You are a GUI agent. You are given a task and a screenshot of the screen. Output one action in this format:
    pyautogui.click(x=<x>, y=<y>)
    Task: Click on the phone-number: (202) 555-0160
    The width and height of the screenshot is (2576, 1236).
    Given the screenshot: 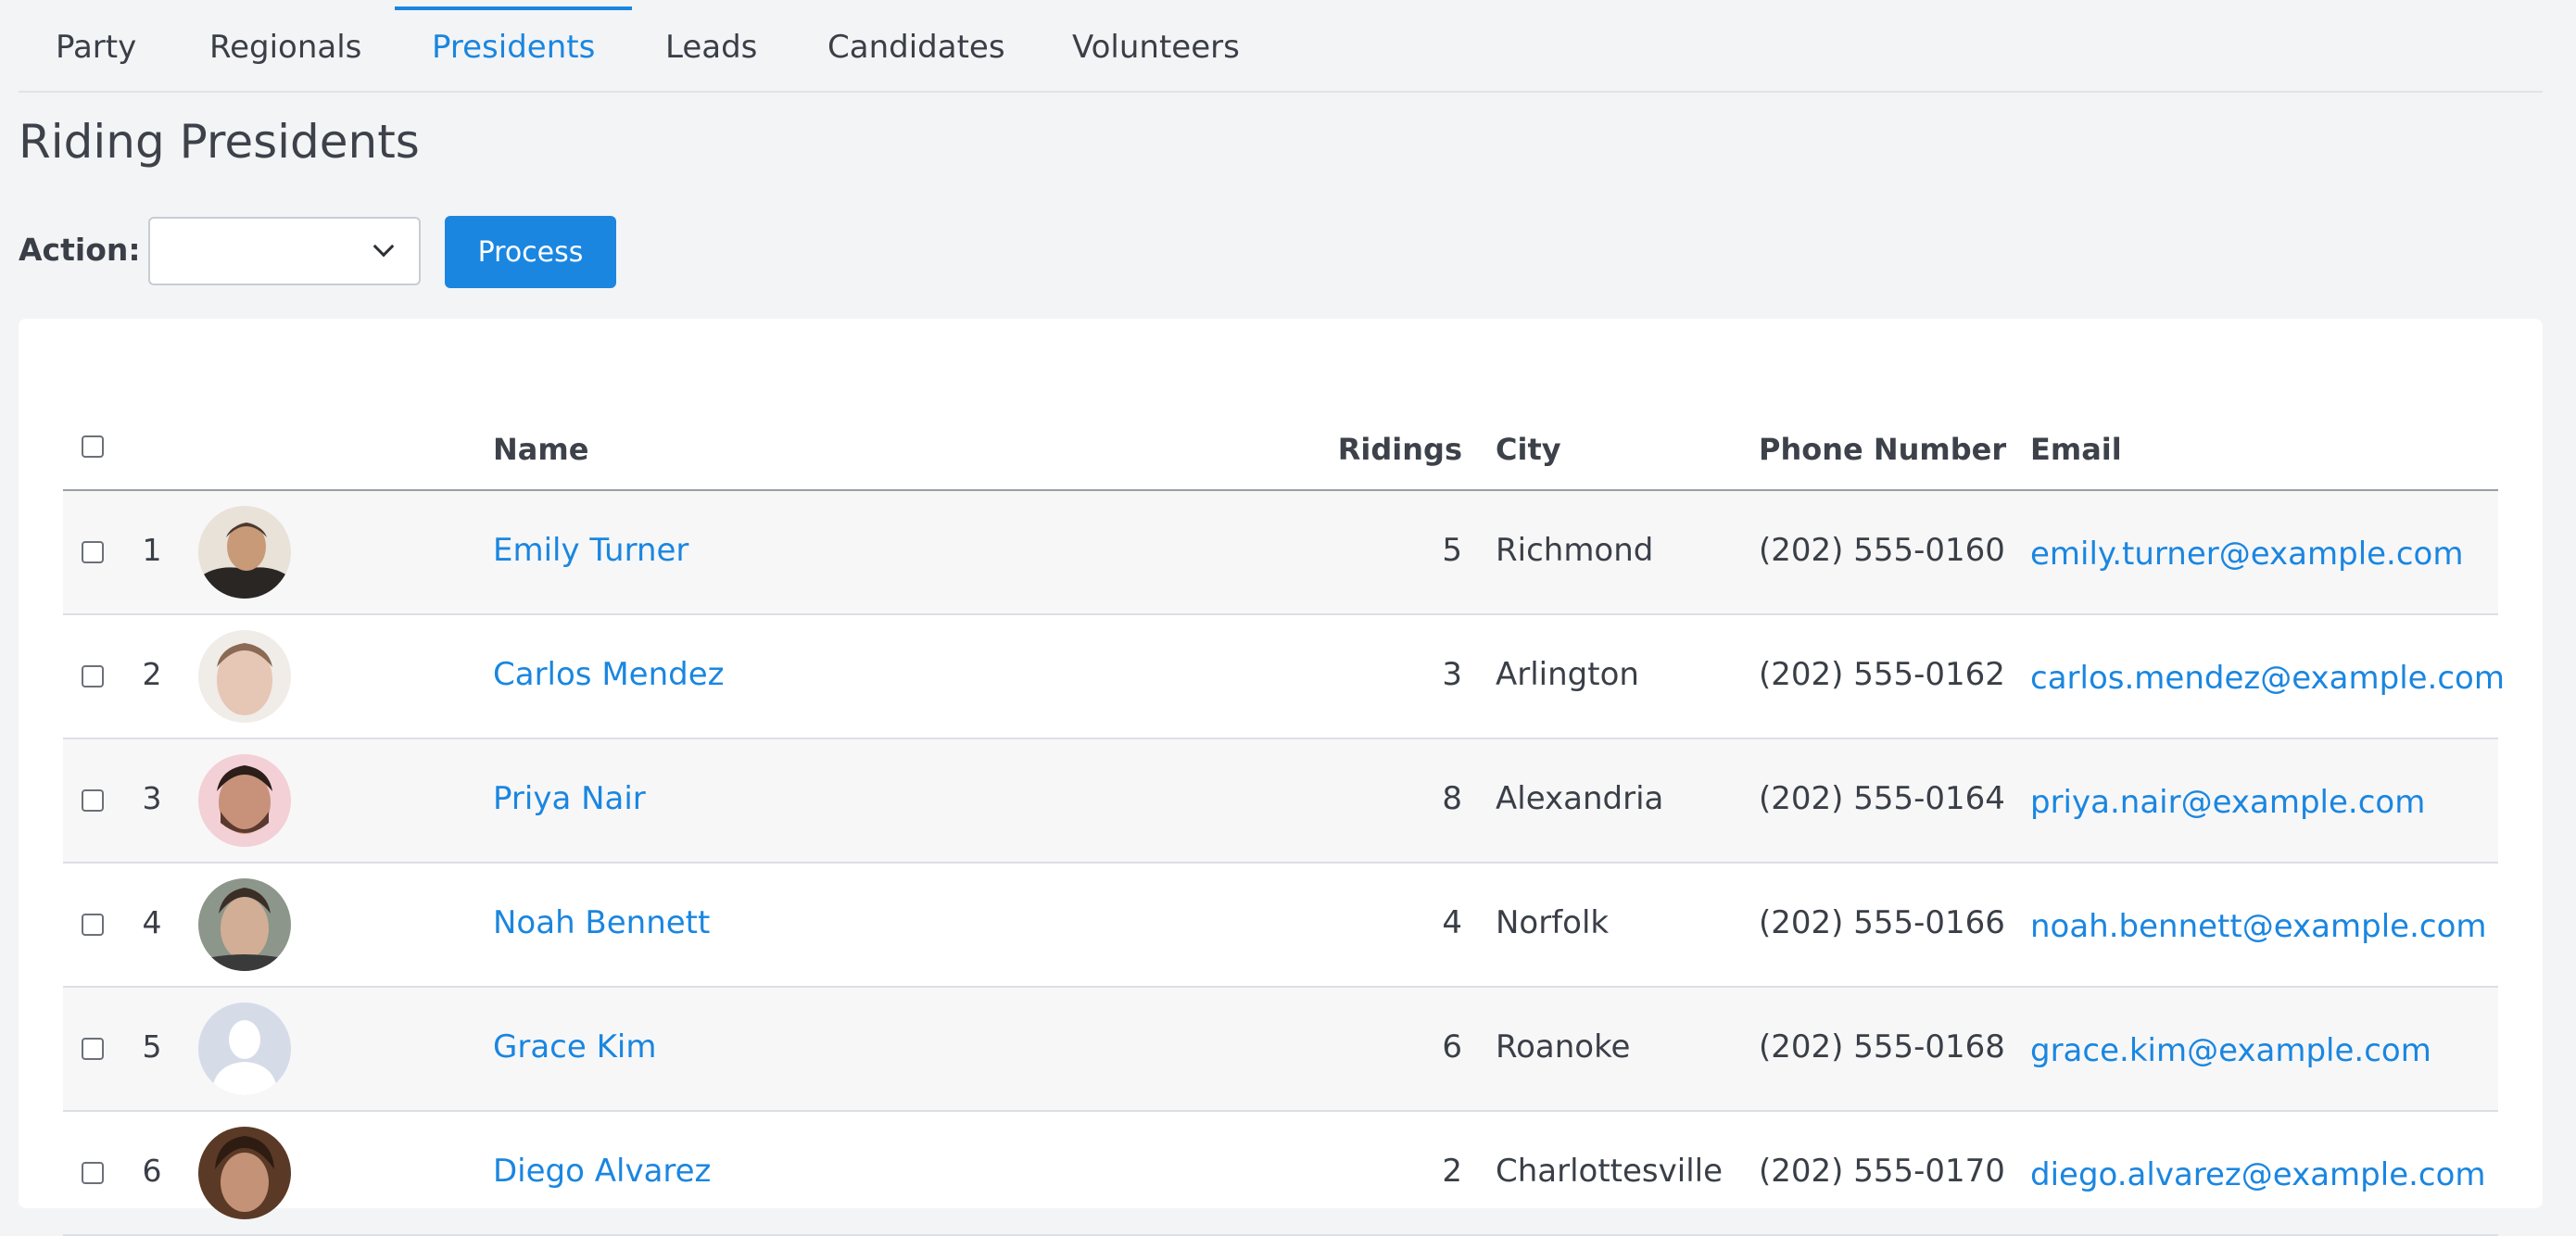 What is the action you would take?
    pyautogui.click(x=1882, y=550)
    